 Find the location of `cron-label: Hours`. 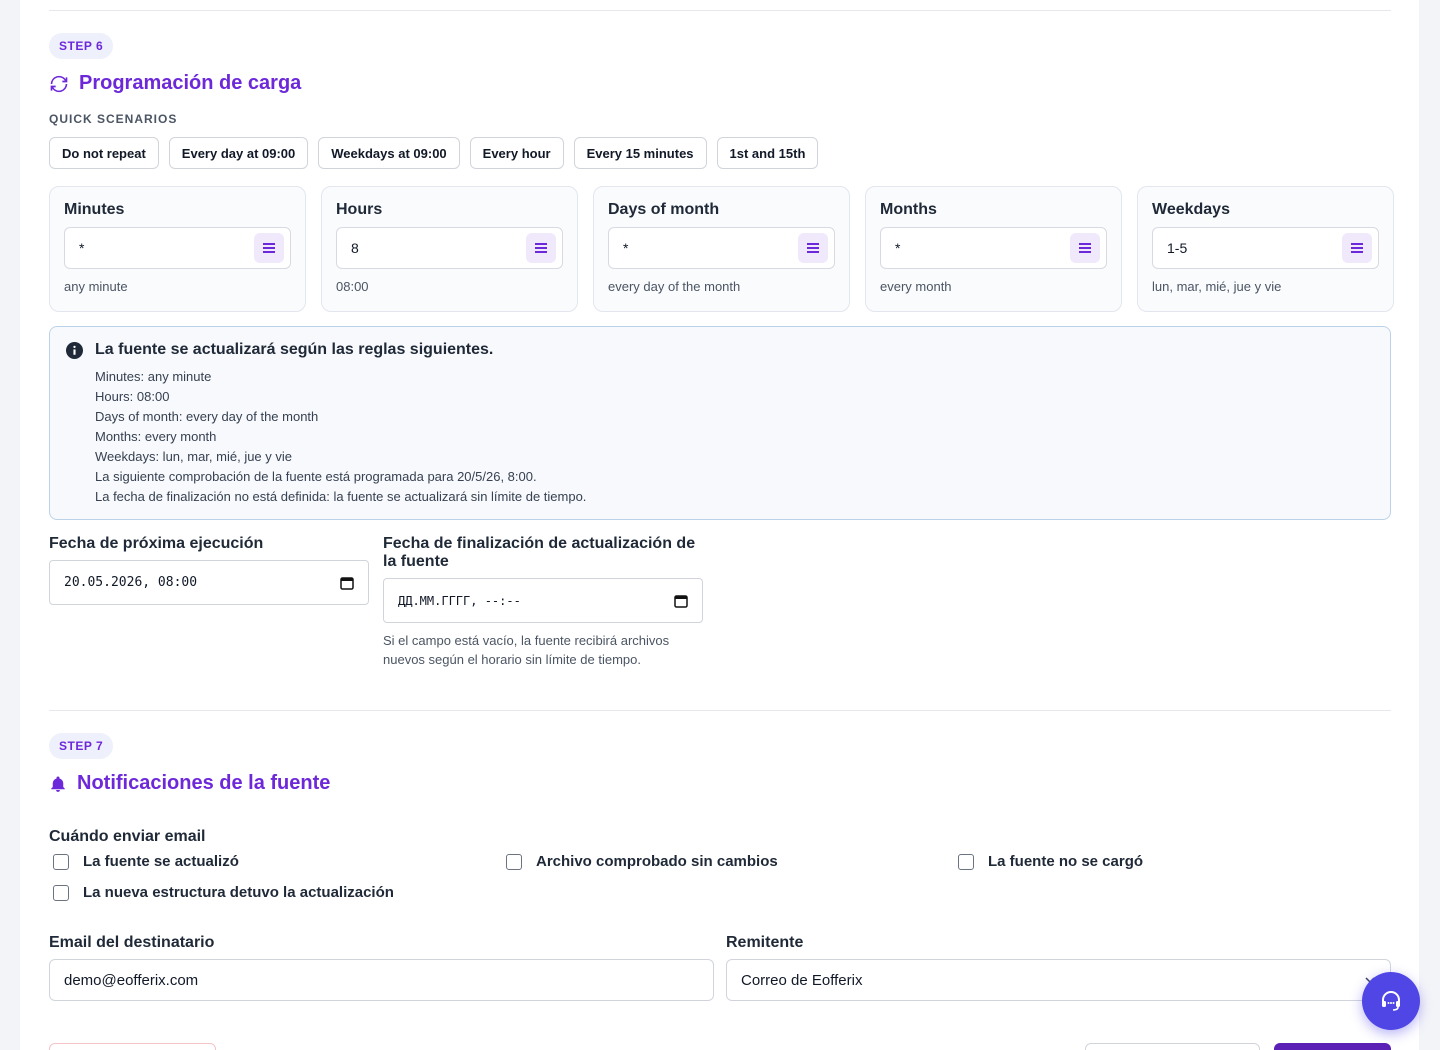

cron-label: Hours is located at coordinates (359, 209).